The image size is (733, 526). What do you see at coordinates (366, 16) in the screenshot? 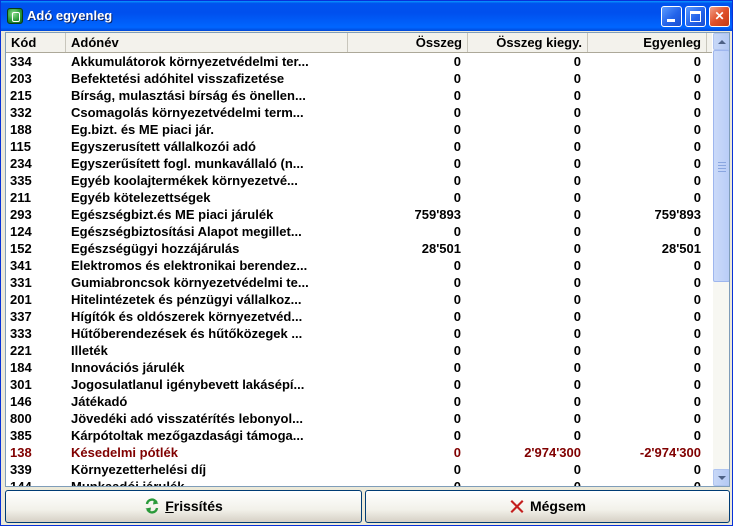
I see `title-bar: Adó egyenleg ✕` at bounding box center [366, 16].